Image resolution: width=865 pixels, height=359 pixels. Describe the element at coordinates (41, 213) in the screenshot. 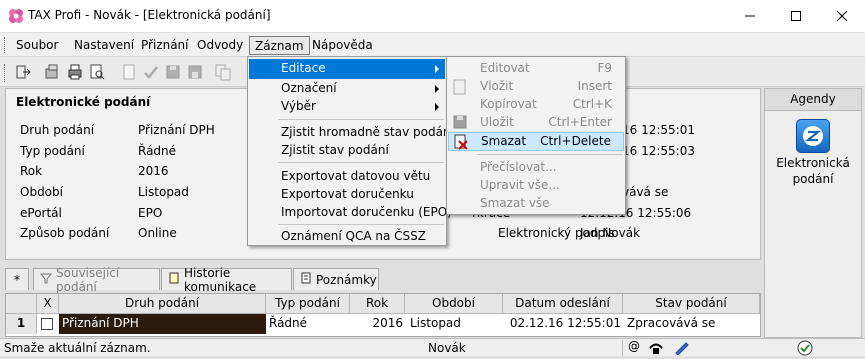

I see `field-label: ePortál` at that location.